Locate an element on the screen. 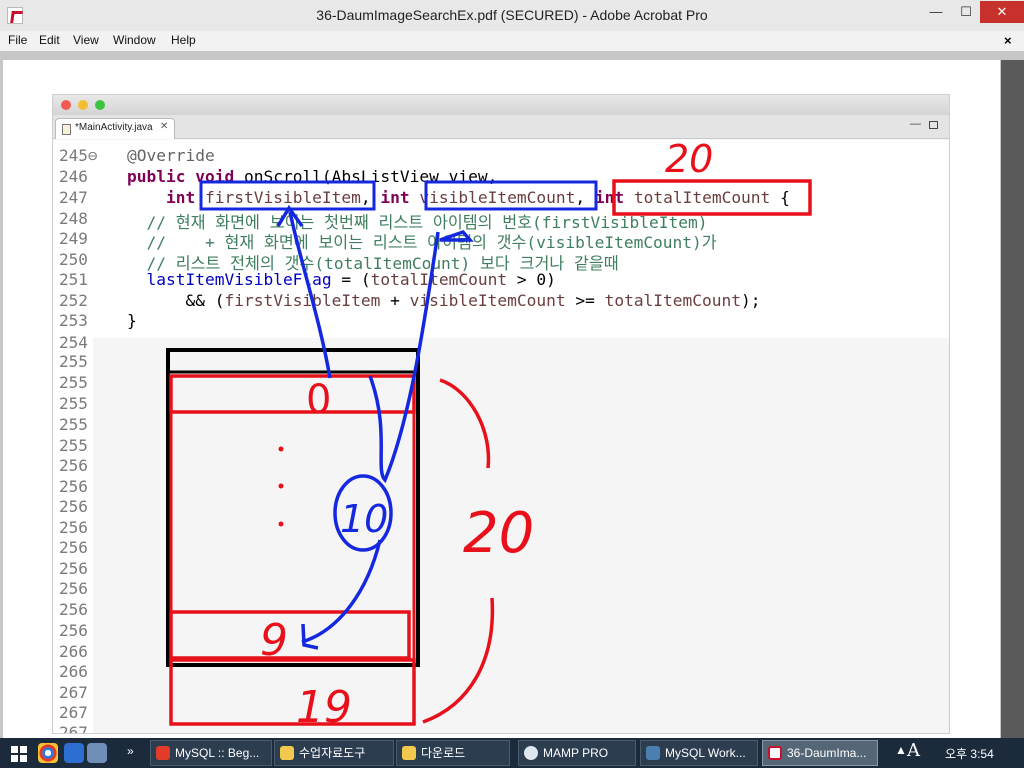 Image resolution: width=1024 pixels, height=768 pixels. editor-maximize-icon is located at coordinates (933, 125).